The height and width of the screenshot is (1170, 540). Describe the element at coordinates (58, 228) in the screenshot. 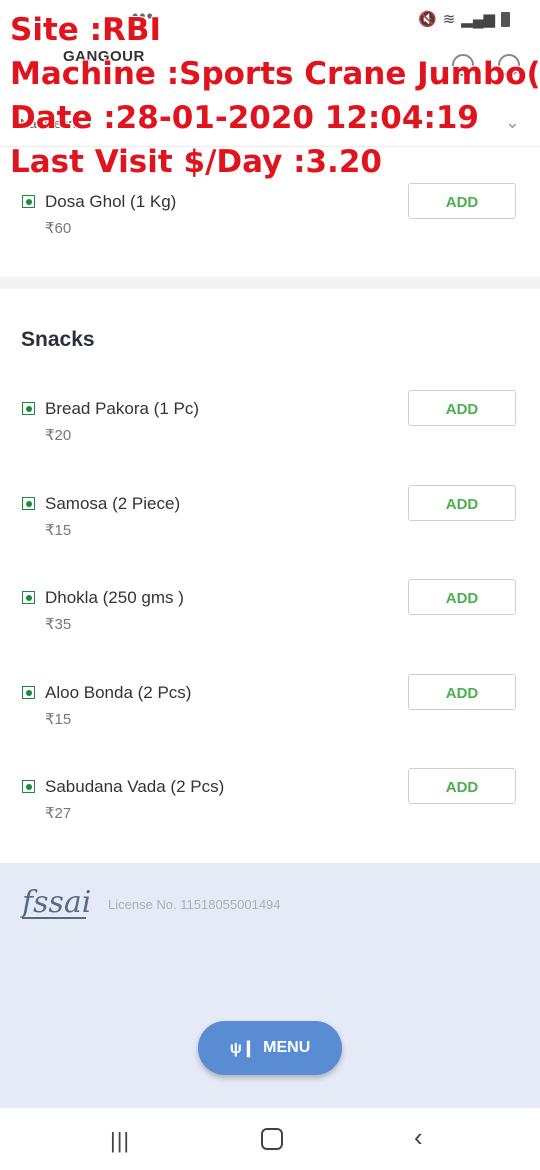

I see `item-price: ₹60` at that location.